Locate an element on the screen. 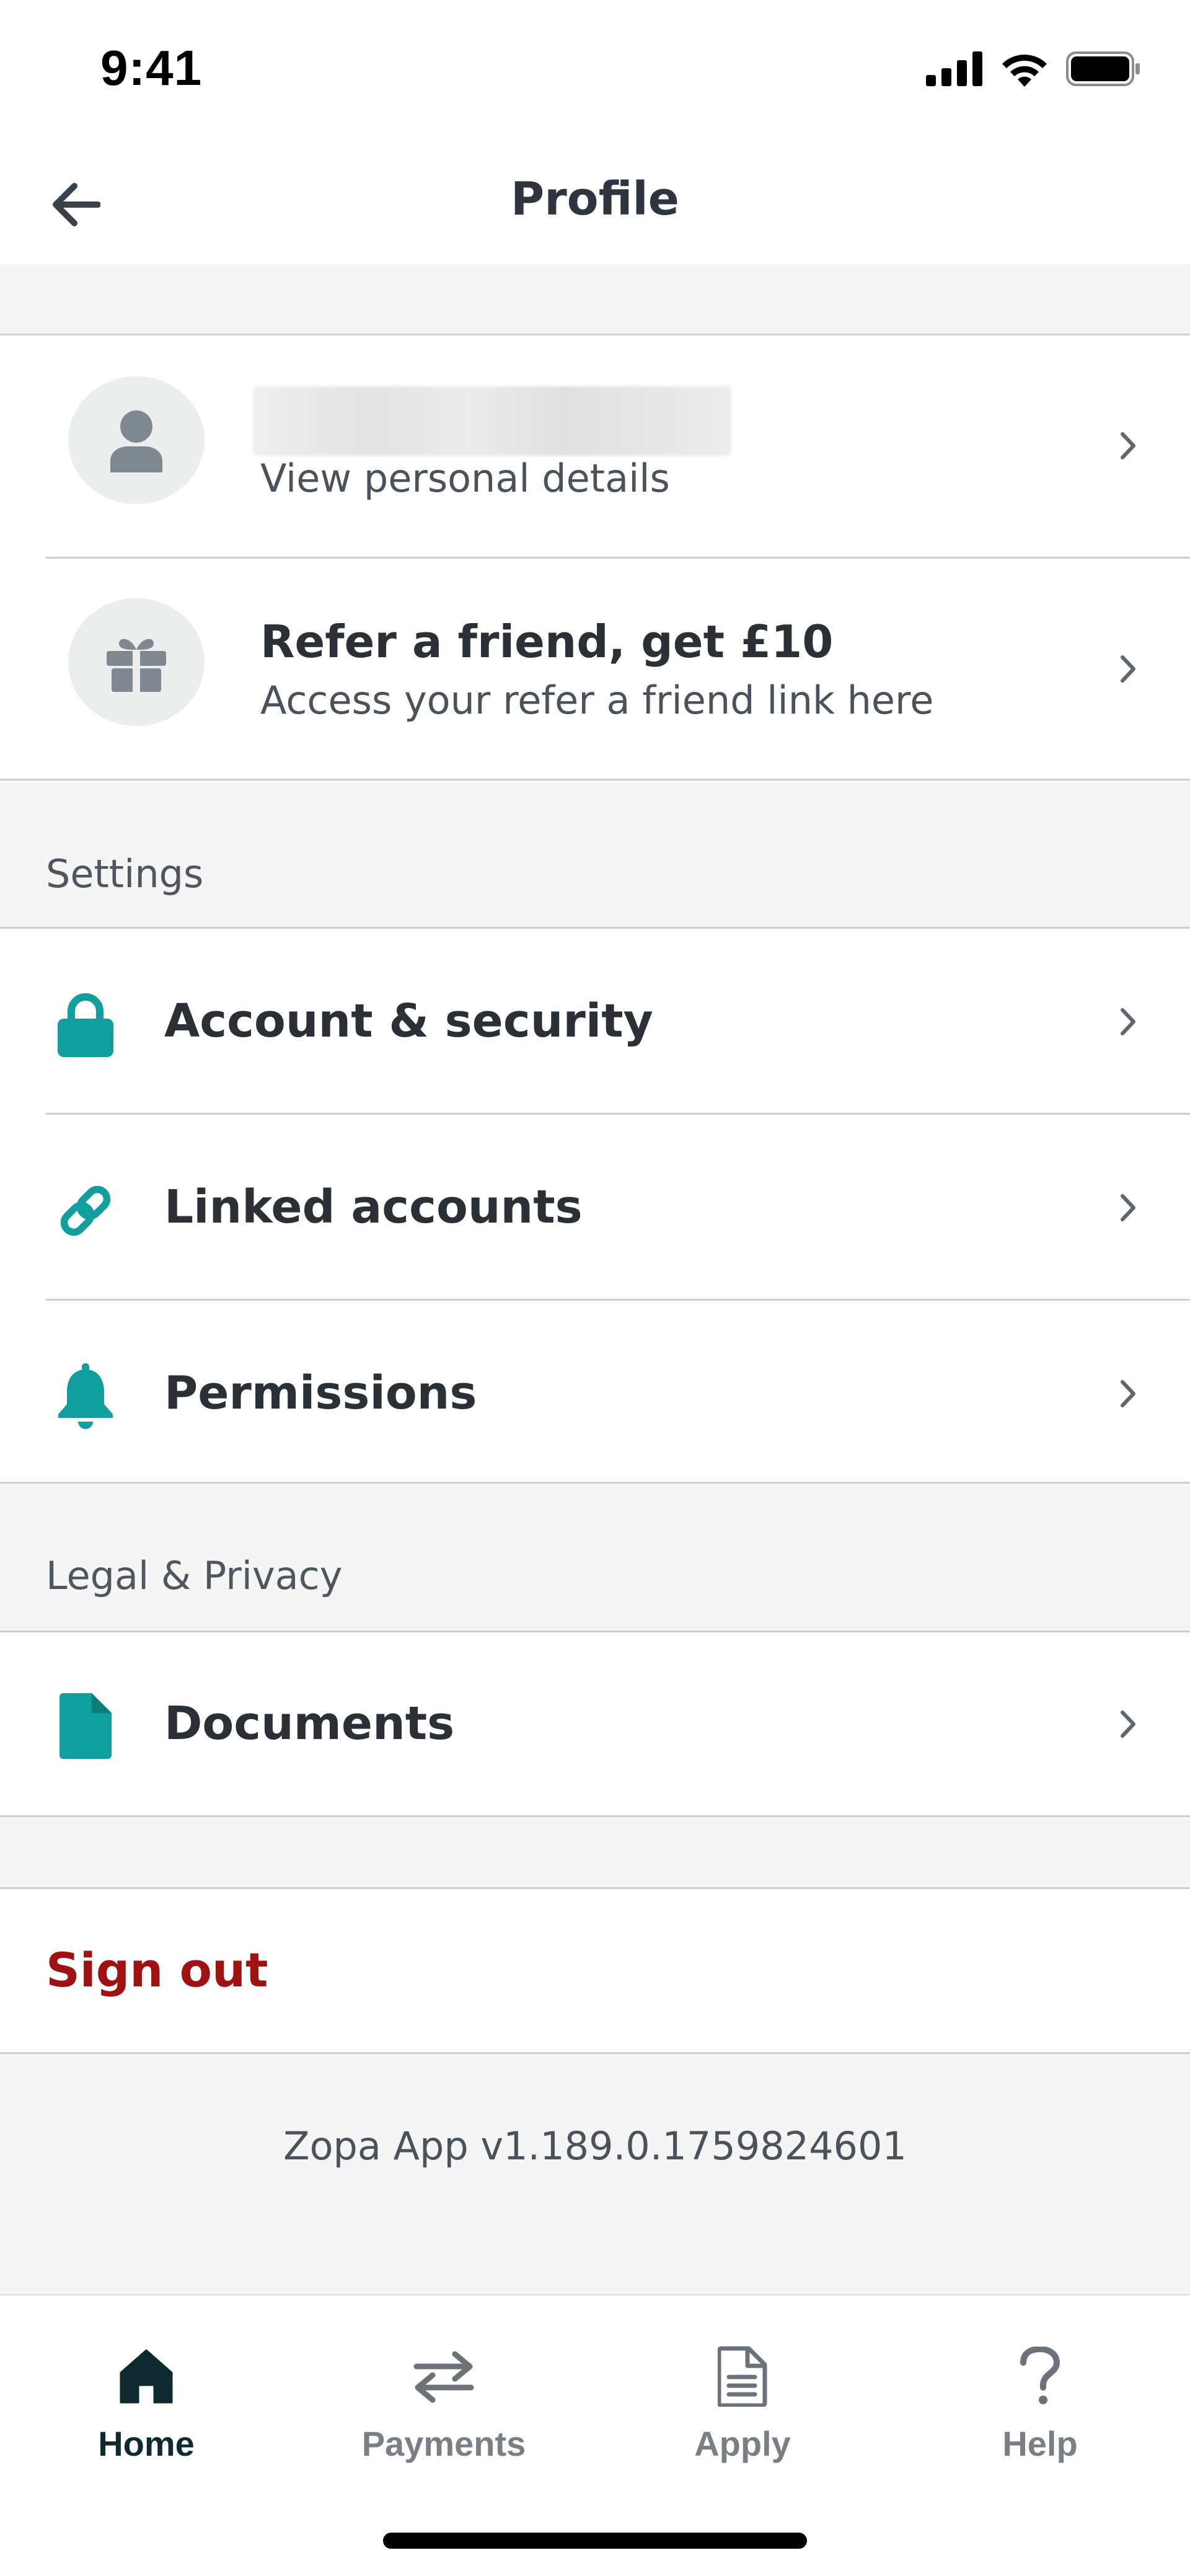  lock-icon is located at coordinates (86, 1025).